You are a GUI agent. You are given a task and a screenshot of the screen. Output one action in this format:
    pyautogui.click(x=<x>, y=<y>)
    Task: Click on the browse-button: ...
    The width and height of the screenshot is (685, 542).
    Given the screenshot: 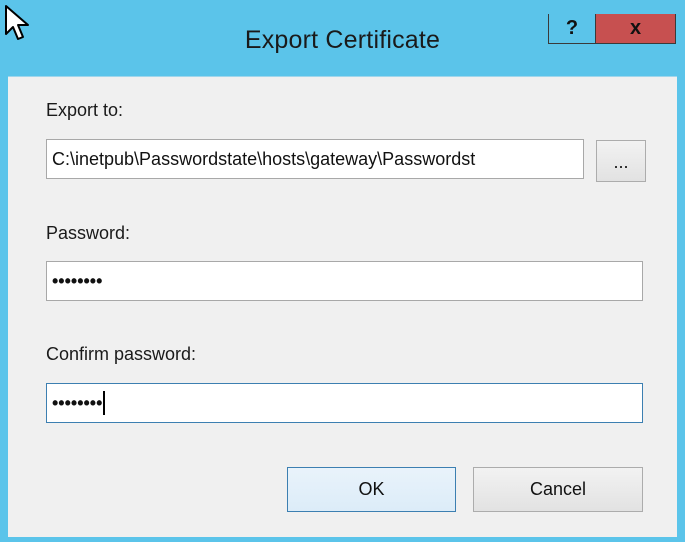 What is the action you would take?
    pyautogui.click(x=621, y=161)
    